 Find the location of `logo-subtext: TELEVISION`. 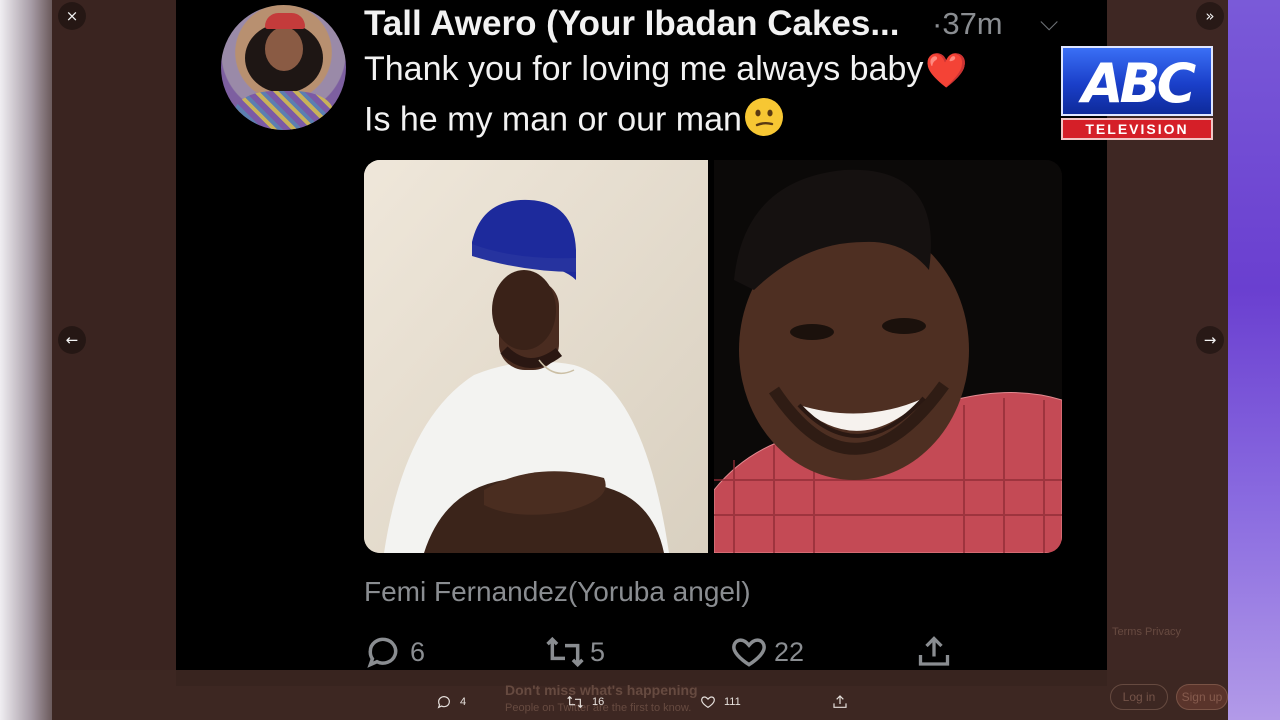

logo-subtext: TELEVISION is located at coordinates (1137, 129).